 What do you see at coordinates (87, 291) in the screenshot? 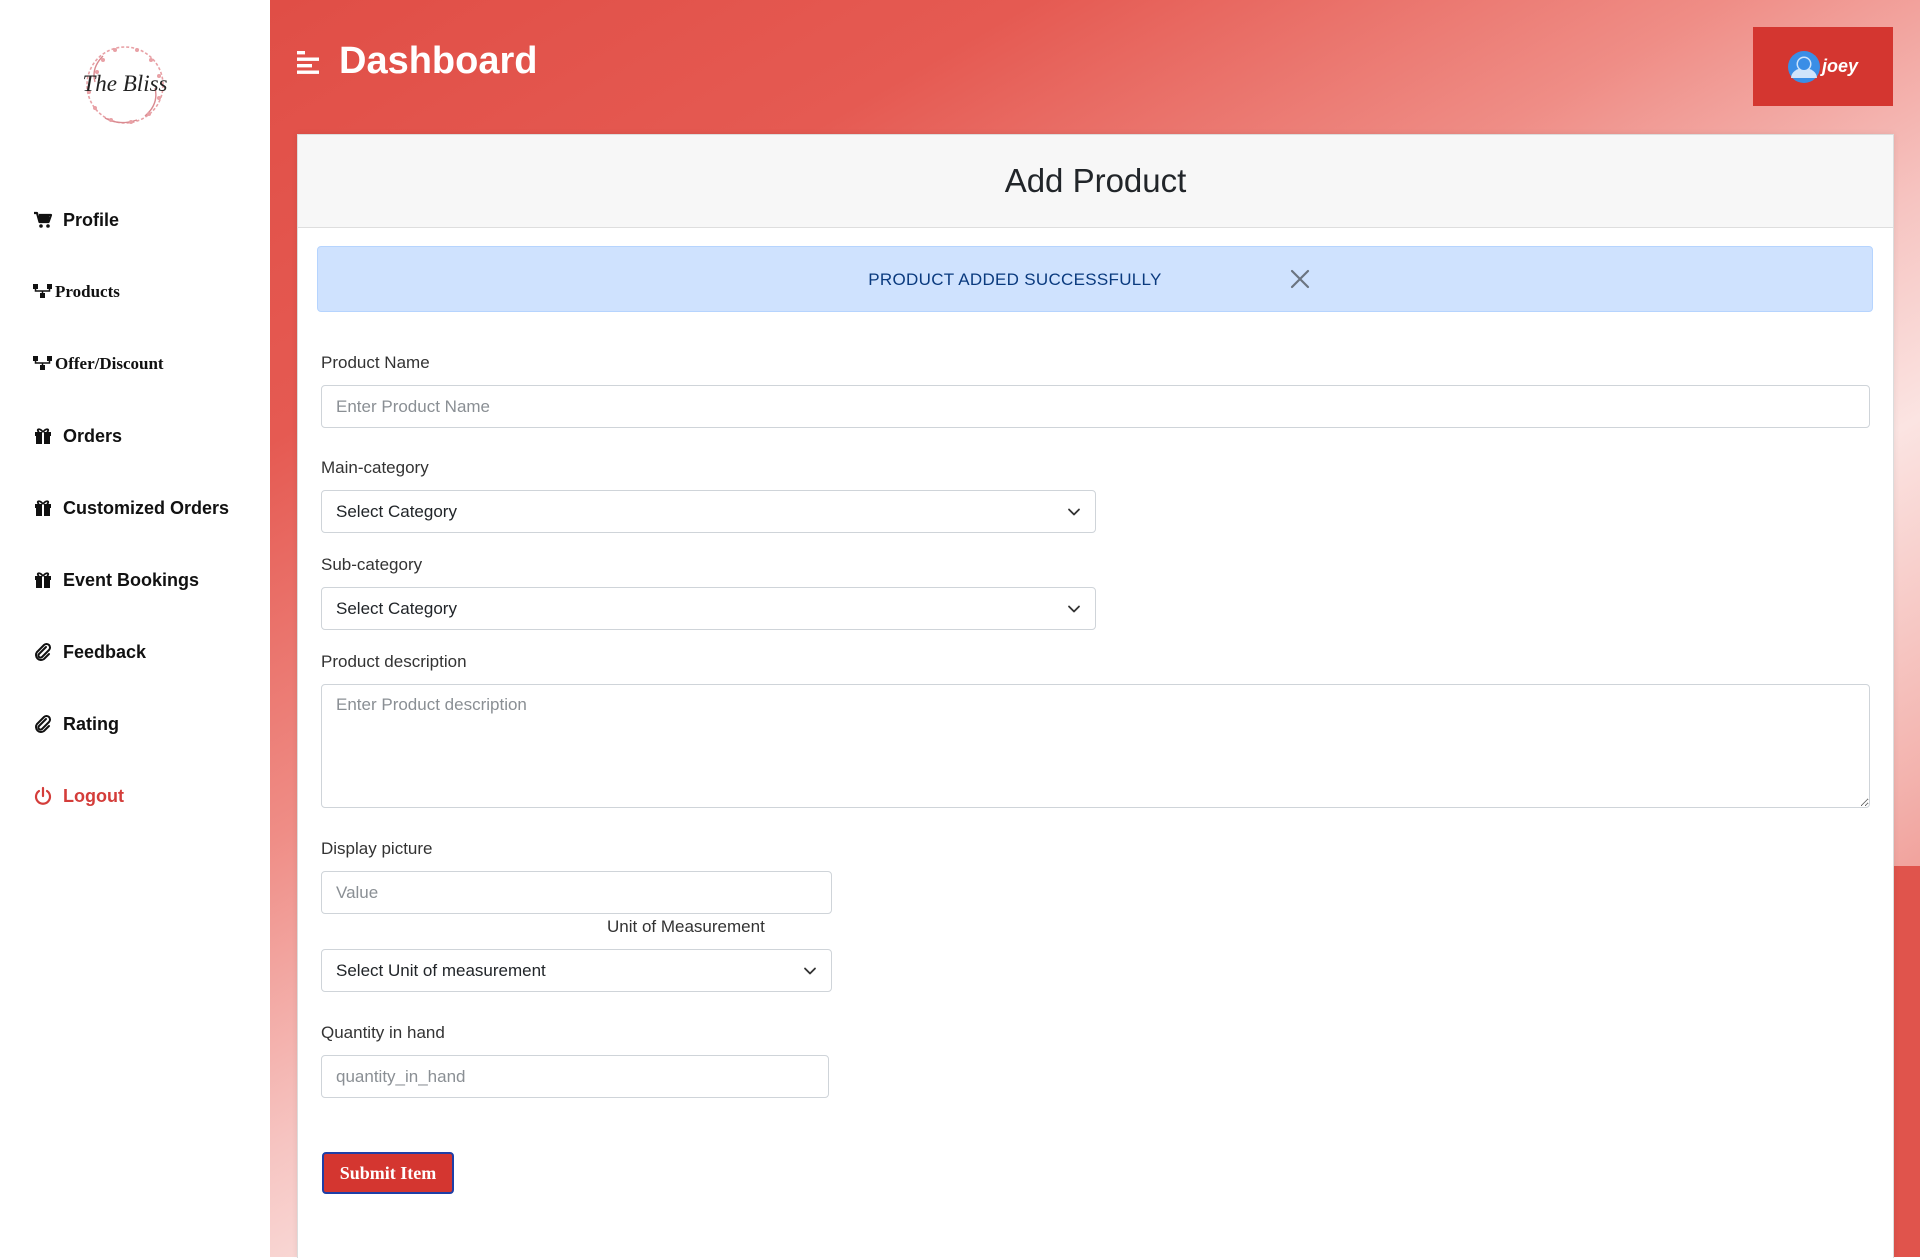
I see `sidebar-item-label: Products` at bounding box center [87, 291].